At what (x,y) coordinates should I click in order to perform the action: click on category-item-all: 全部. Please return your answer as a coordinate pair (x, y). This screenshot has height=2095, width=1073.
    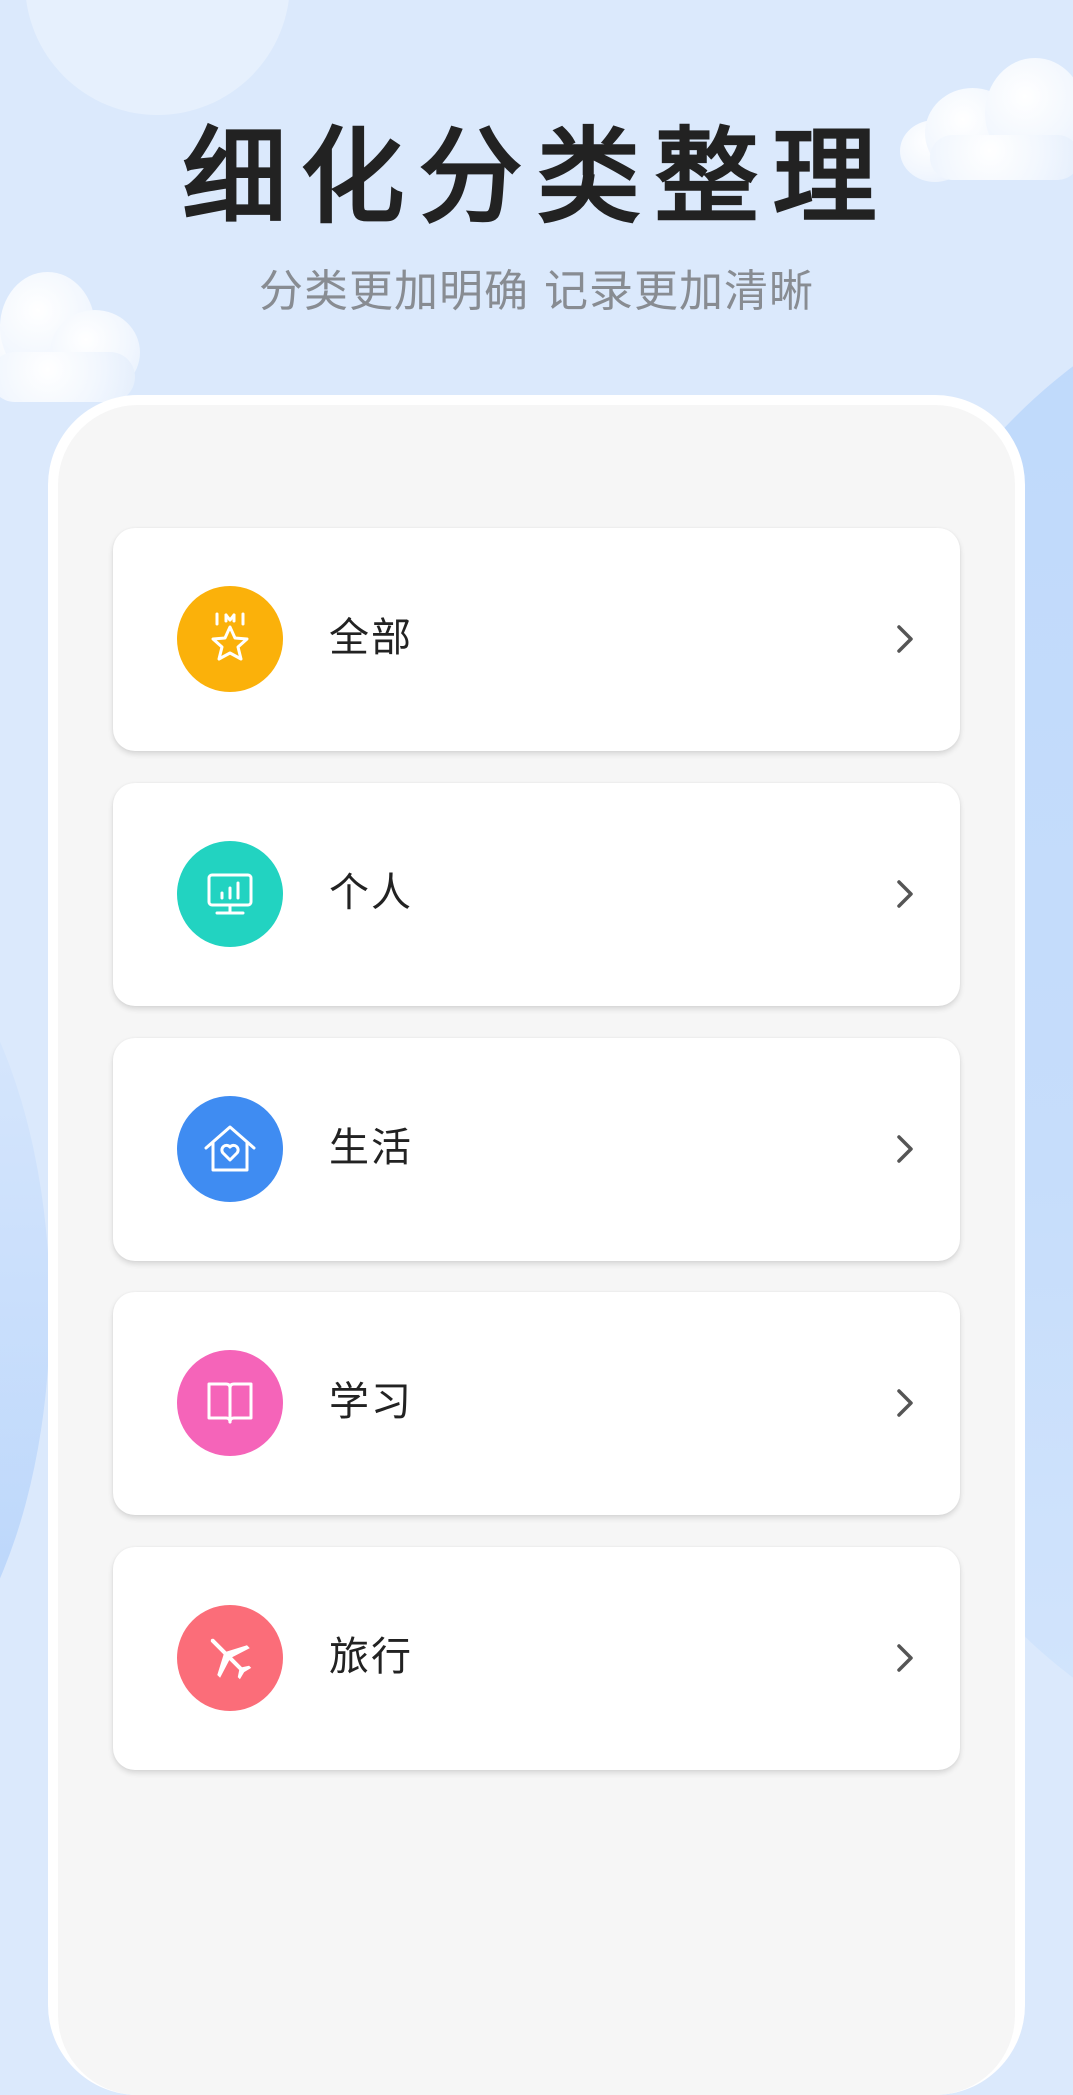
    Looking at the image, I should click on (536, 639).